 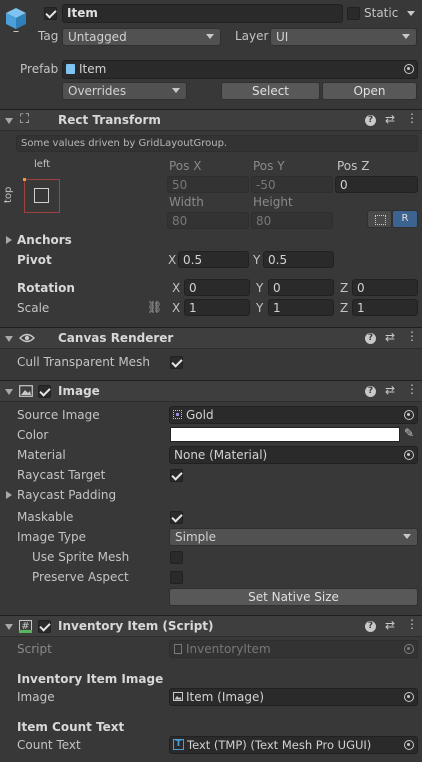 What do you see at coordinates (257, 260) in the screenshot?
I see `pivot-y-axis-label: Y` at bounding box center [257, 260].